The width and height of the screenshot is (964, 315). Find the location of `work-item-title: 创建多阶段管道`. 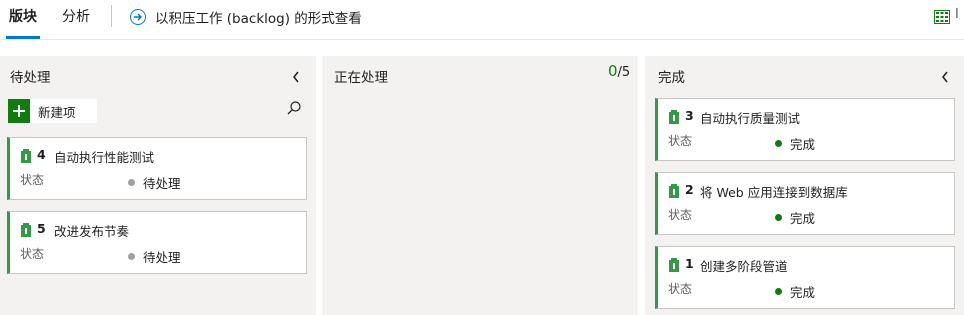

work-item-title: 创建多阶段管道 is located at coordinates (744, 265).